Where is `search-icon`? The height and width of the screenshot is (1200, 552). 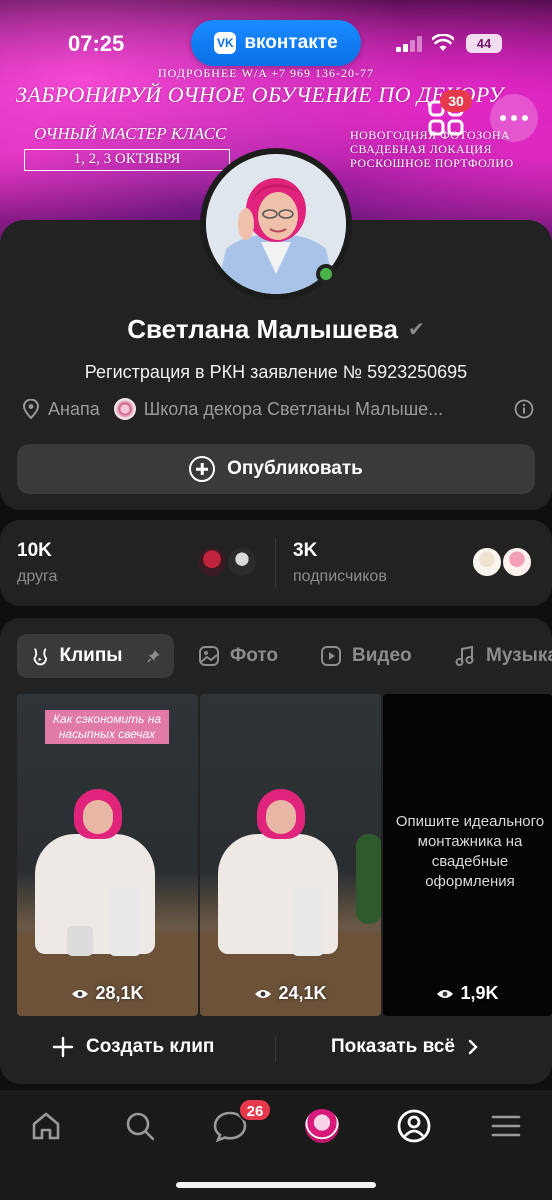 search-icon is located at coordinates (140, 1126).